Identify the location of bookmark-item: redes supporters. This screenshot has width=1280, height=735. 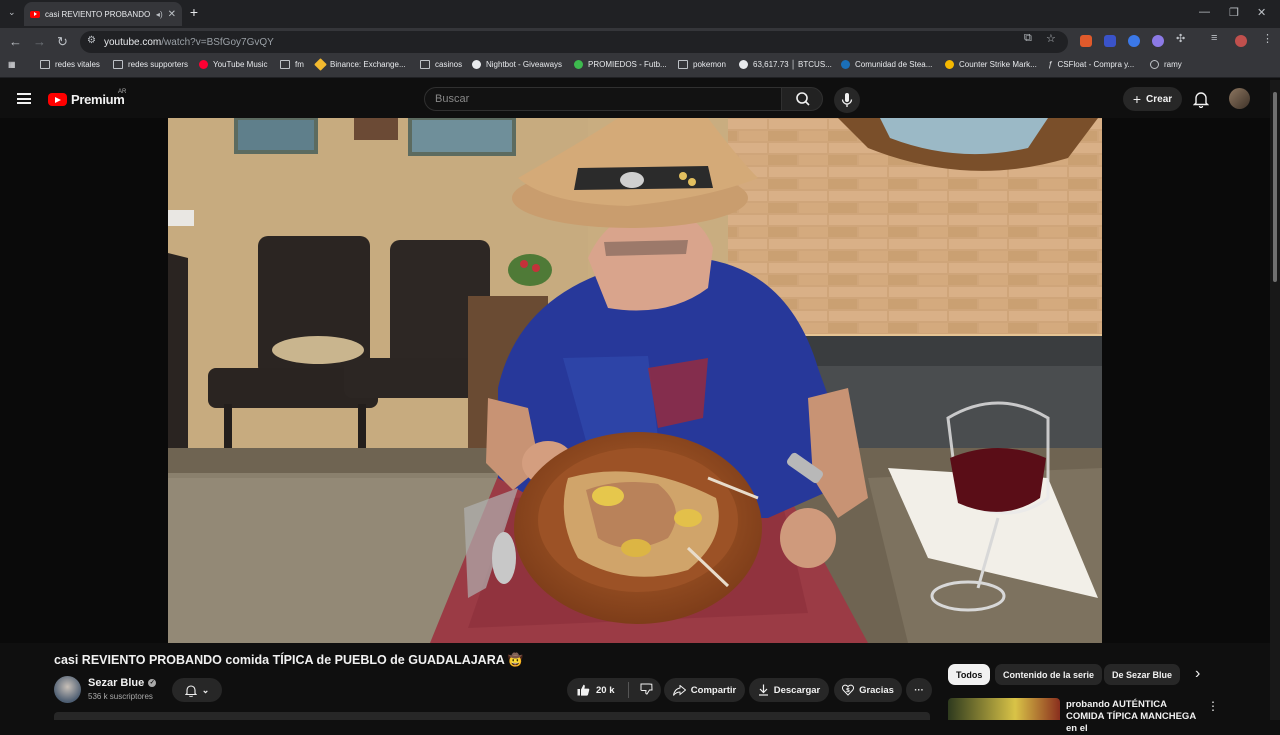
(150, 64).